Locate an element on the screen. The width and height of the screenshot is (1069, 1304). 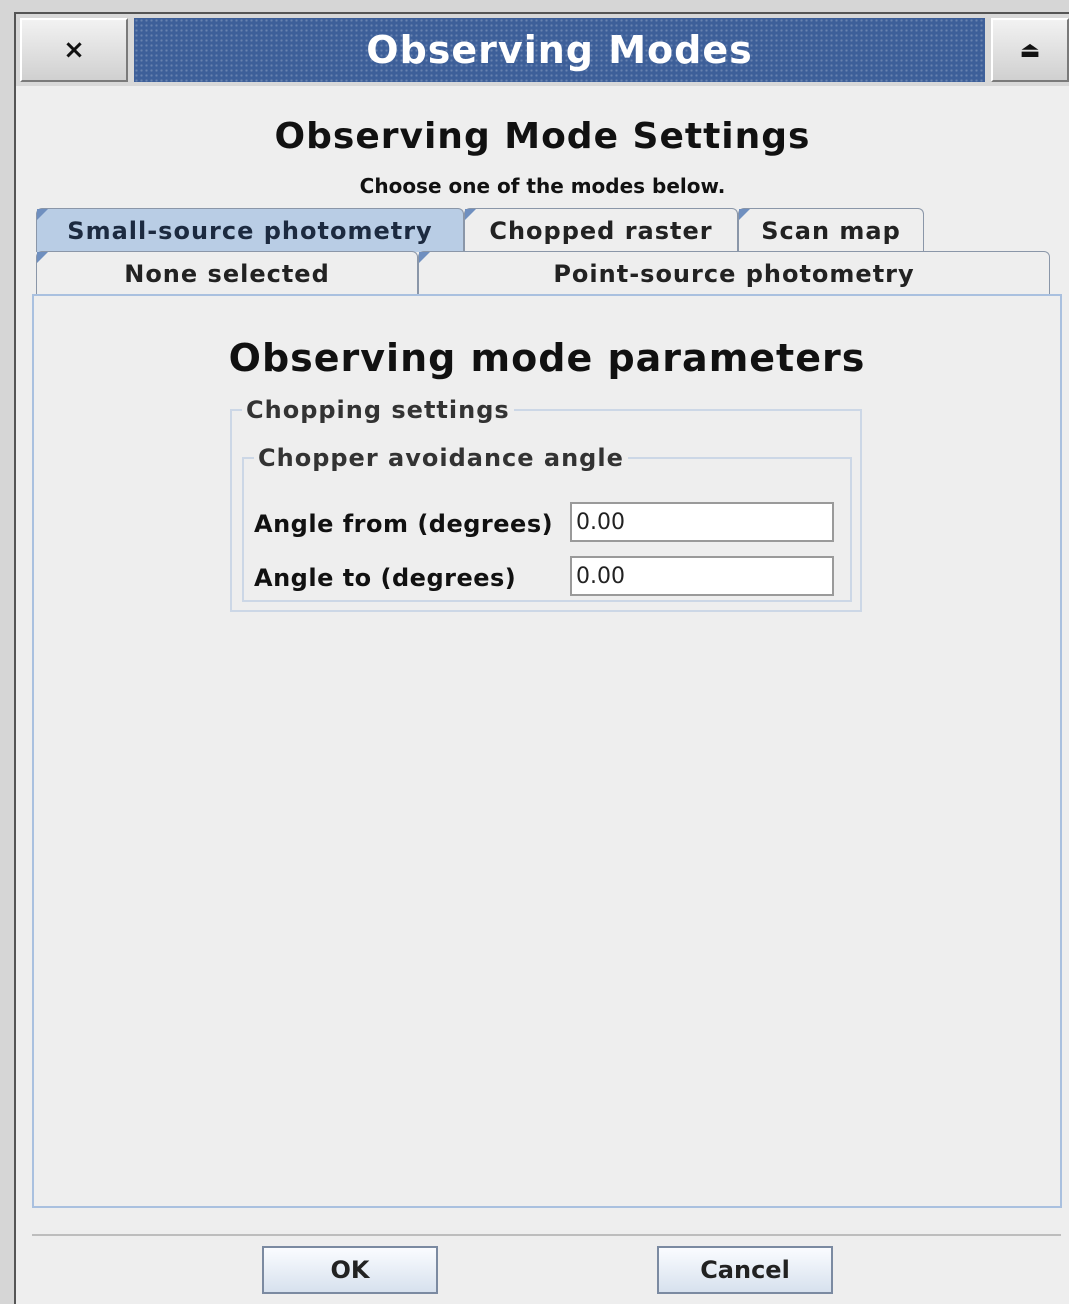
ok-button: OK is located at coordinates (350, 1270).